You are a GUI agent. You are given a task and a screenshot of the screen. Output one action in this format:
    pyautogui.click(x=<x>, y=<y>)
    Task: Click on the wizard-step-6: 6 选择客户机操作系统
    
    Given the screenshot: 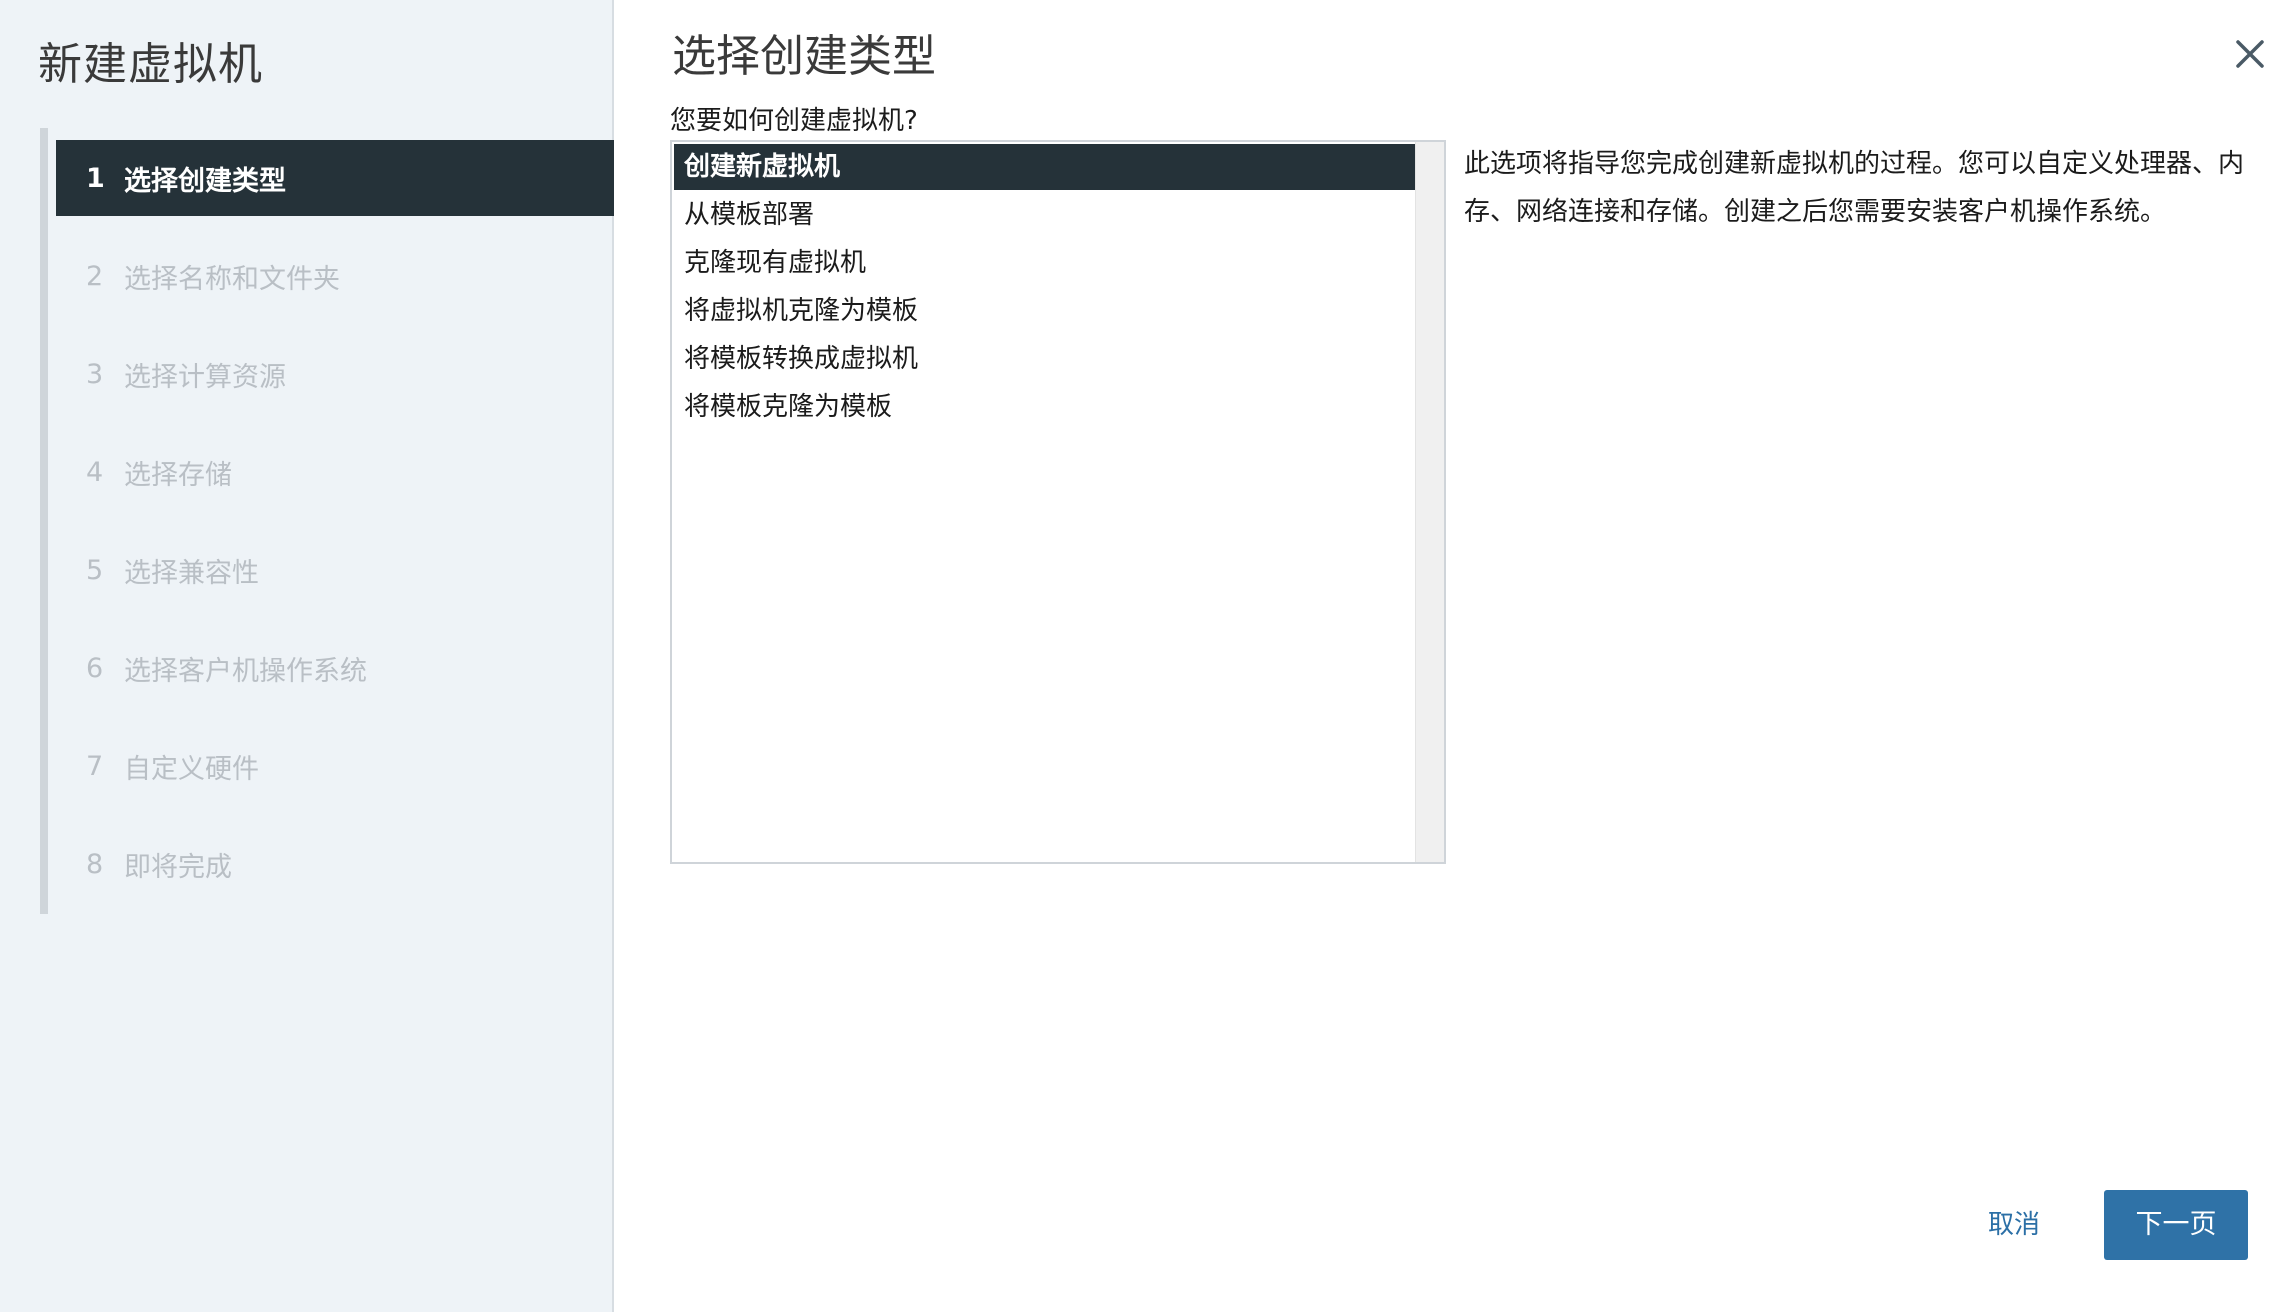 What is the action you would take?
    pyautogui.click(x=335, y=668)
    